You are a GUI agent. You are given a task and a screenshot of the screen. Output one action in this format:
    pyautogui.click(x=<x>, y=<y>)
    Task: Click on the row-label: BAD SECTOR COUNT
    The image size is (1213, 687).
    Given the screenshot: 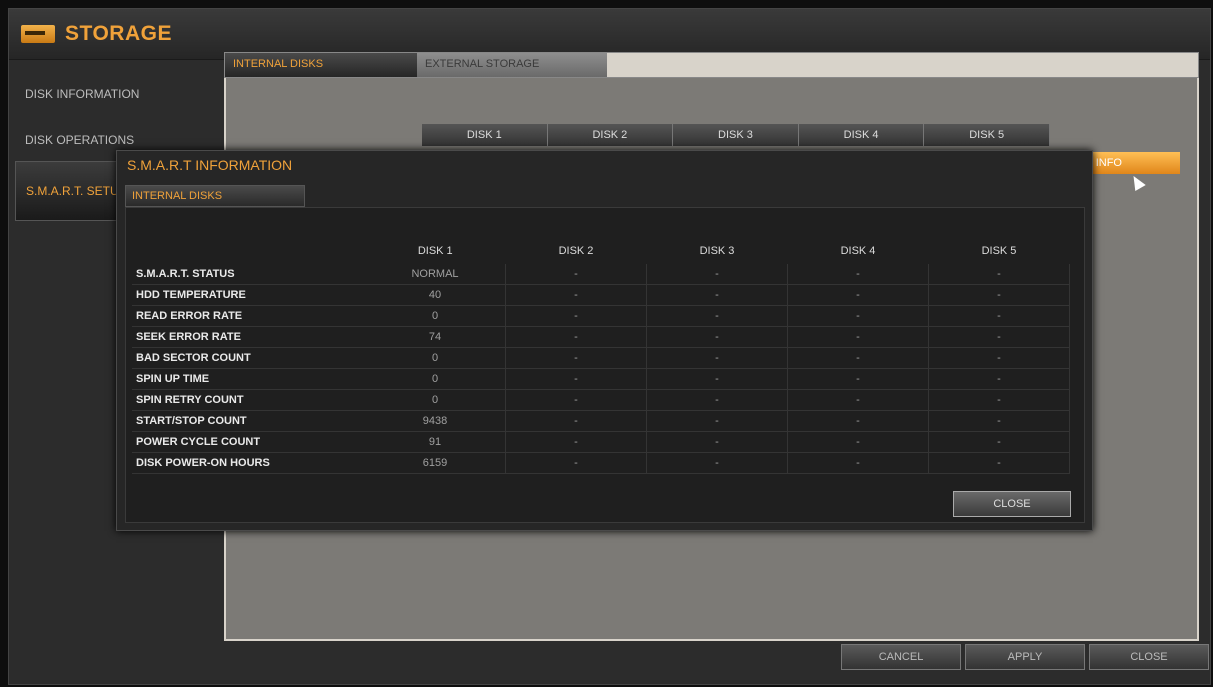 What is the action you would take?
    pyautogui.click(x=248, y=358)
    